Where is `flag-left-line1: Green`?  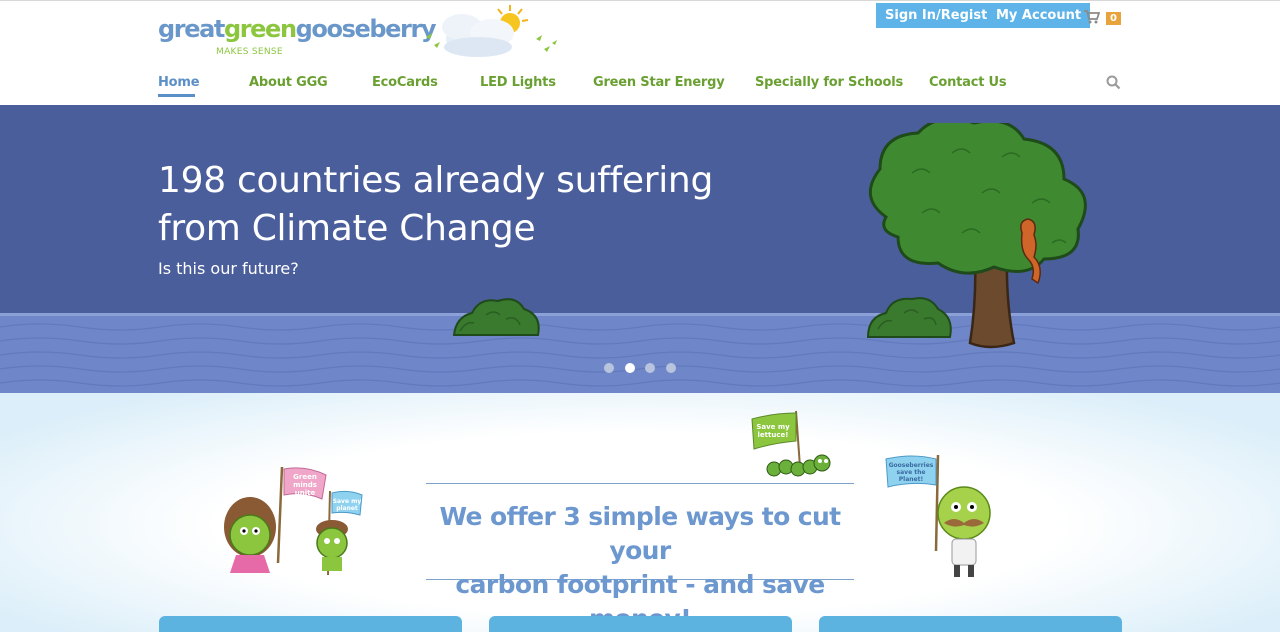
flag-left-line1: Green is located at coordinates (305, 477).